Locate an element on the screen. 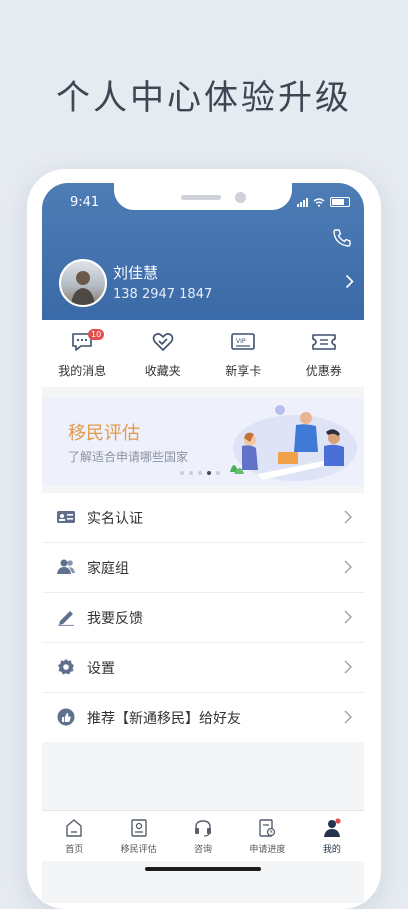  profile-header: 9:41 刘佳慧 138 2947 1847 is located at coordinates (203, 251).